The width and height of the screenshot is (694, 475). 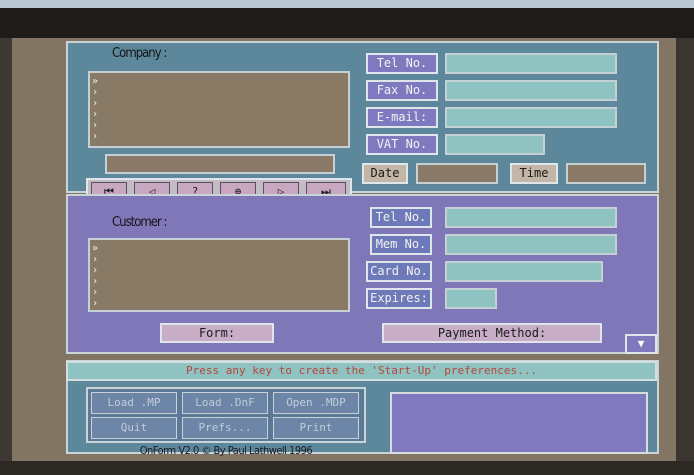 What do you see at coordinates (139, 53) in the screenshot?
I see `company-label: Company :` at bounding box center [139, 53].